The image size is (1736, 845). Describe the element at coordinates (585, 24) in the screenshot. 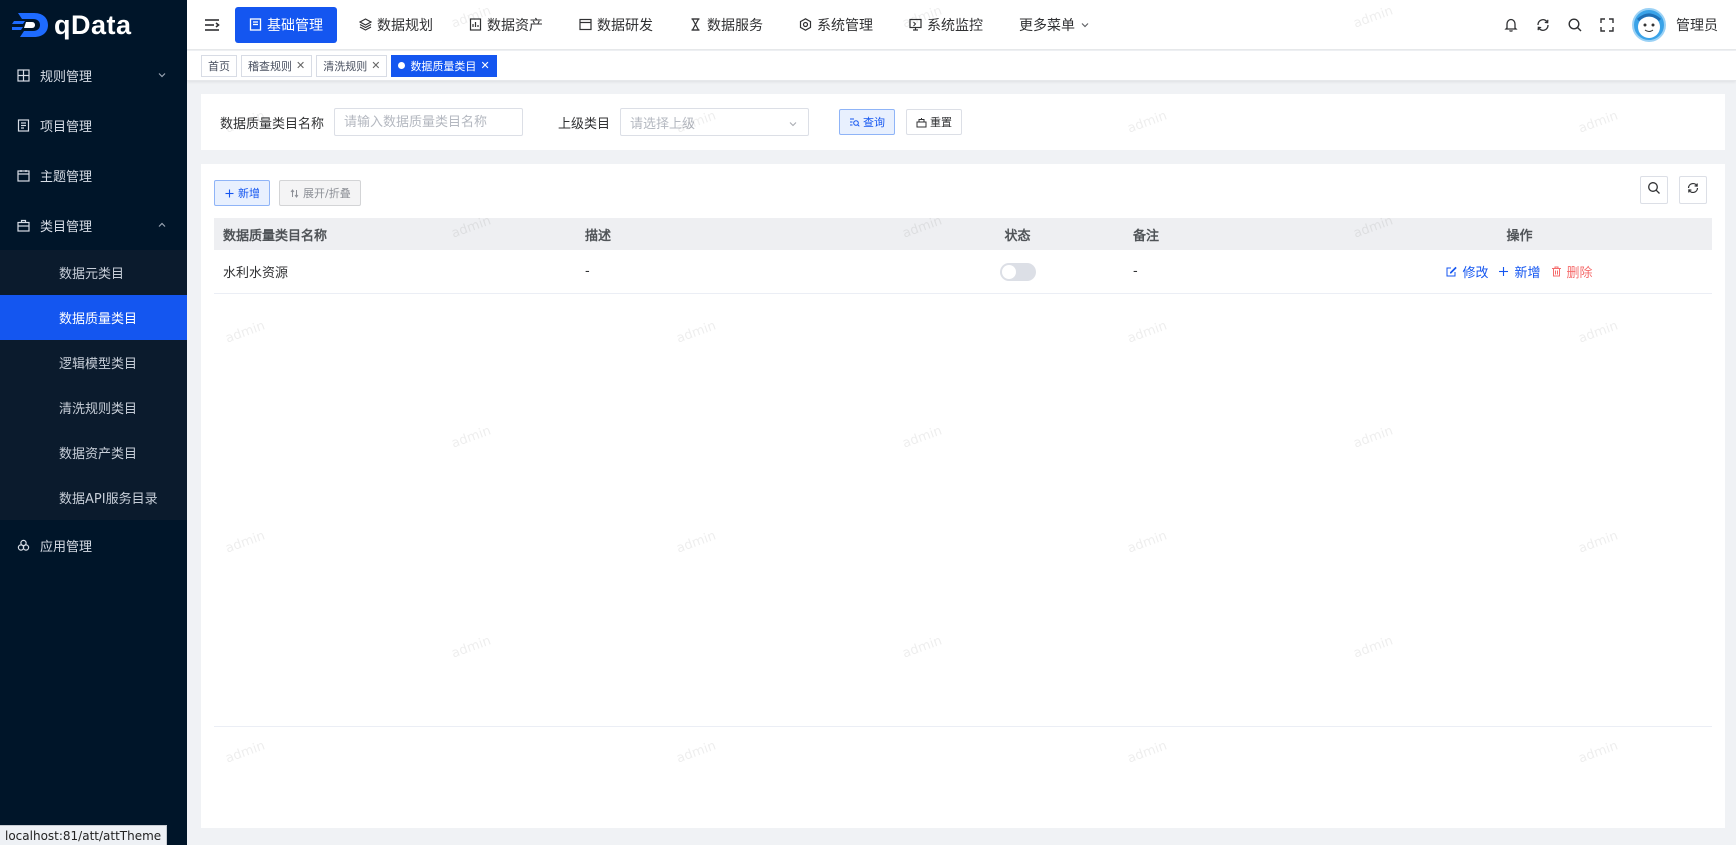

I see `window-icon` at that location.